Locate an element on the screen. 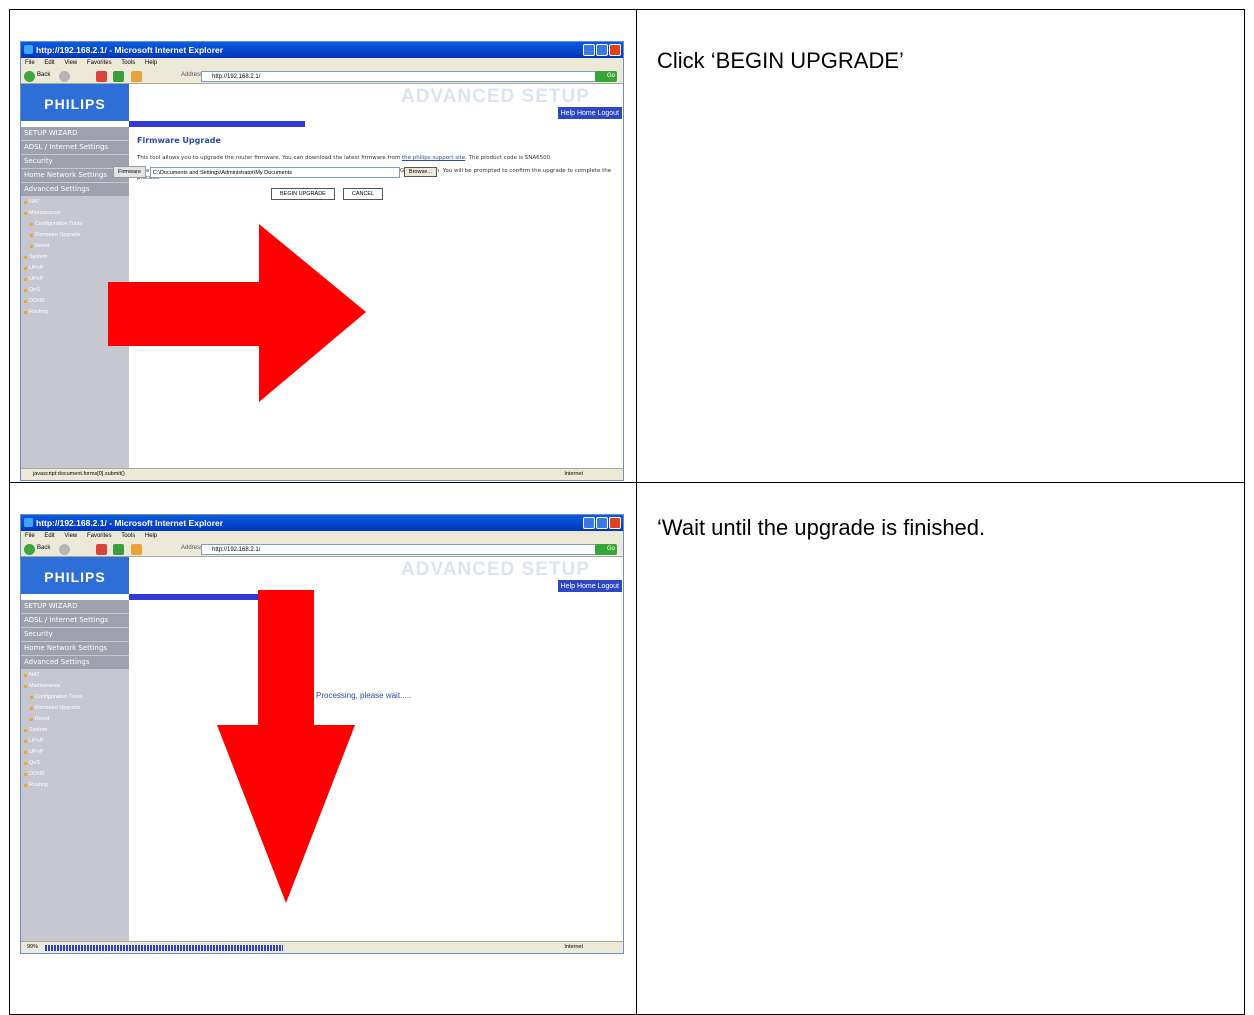  step-2-instruction: ‘Wait until the upgrade is finished. is located at coordinates (821, 527).